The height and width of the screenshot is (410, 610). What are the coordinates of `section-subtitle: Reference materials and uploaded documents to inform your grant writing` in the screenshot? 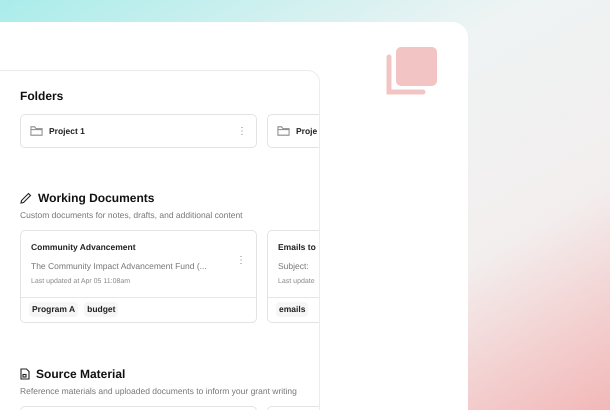 It's located at (159, 391).